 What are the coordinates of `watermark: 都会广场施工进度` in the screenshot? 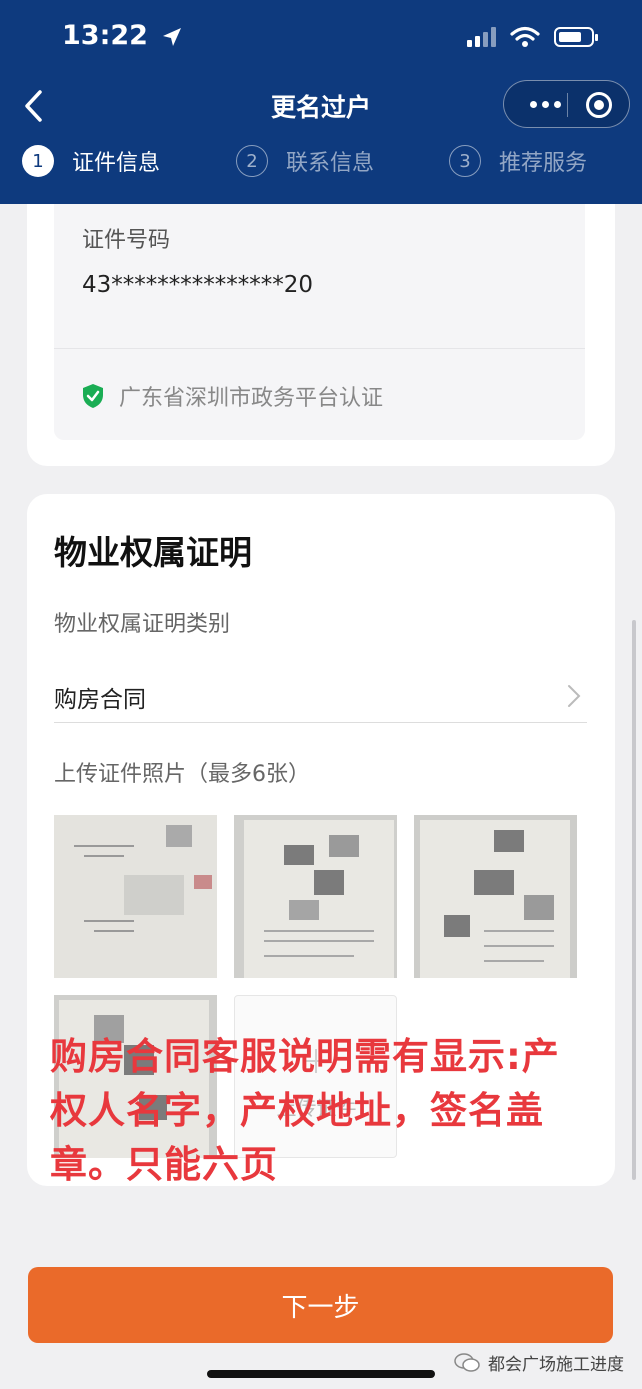 It's located at (539, 1362).